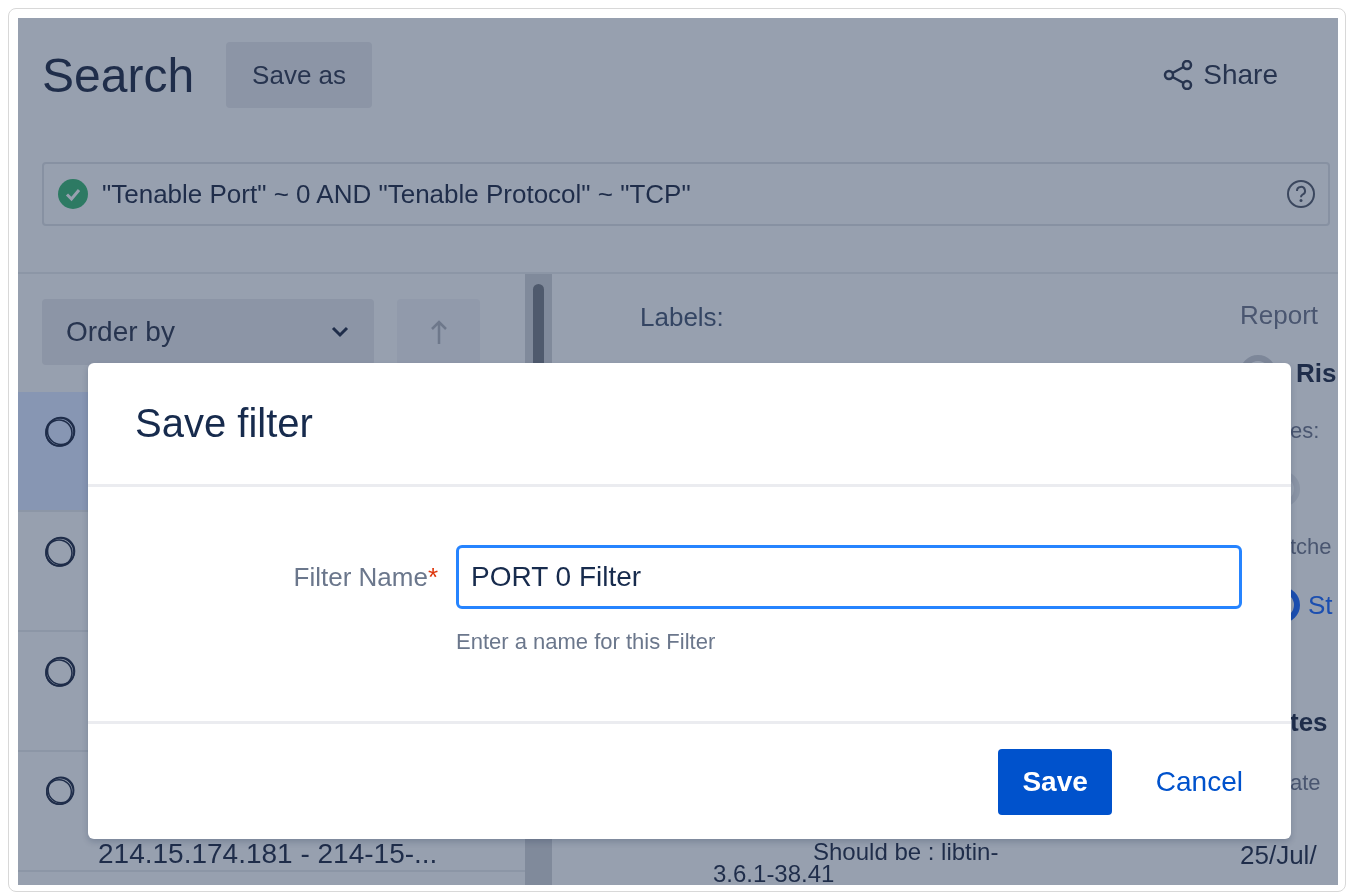 Image resolution: width=1354 pixels, height=892 pixels. I want to click on side-text: tes, so click(1309, 722).